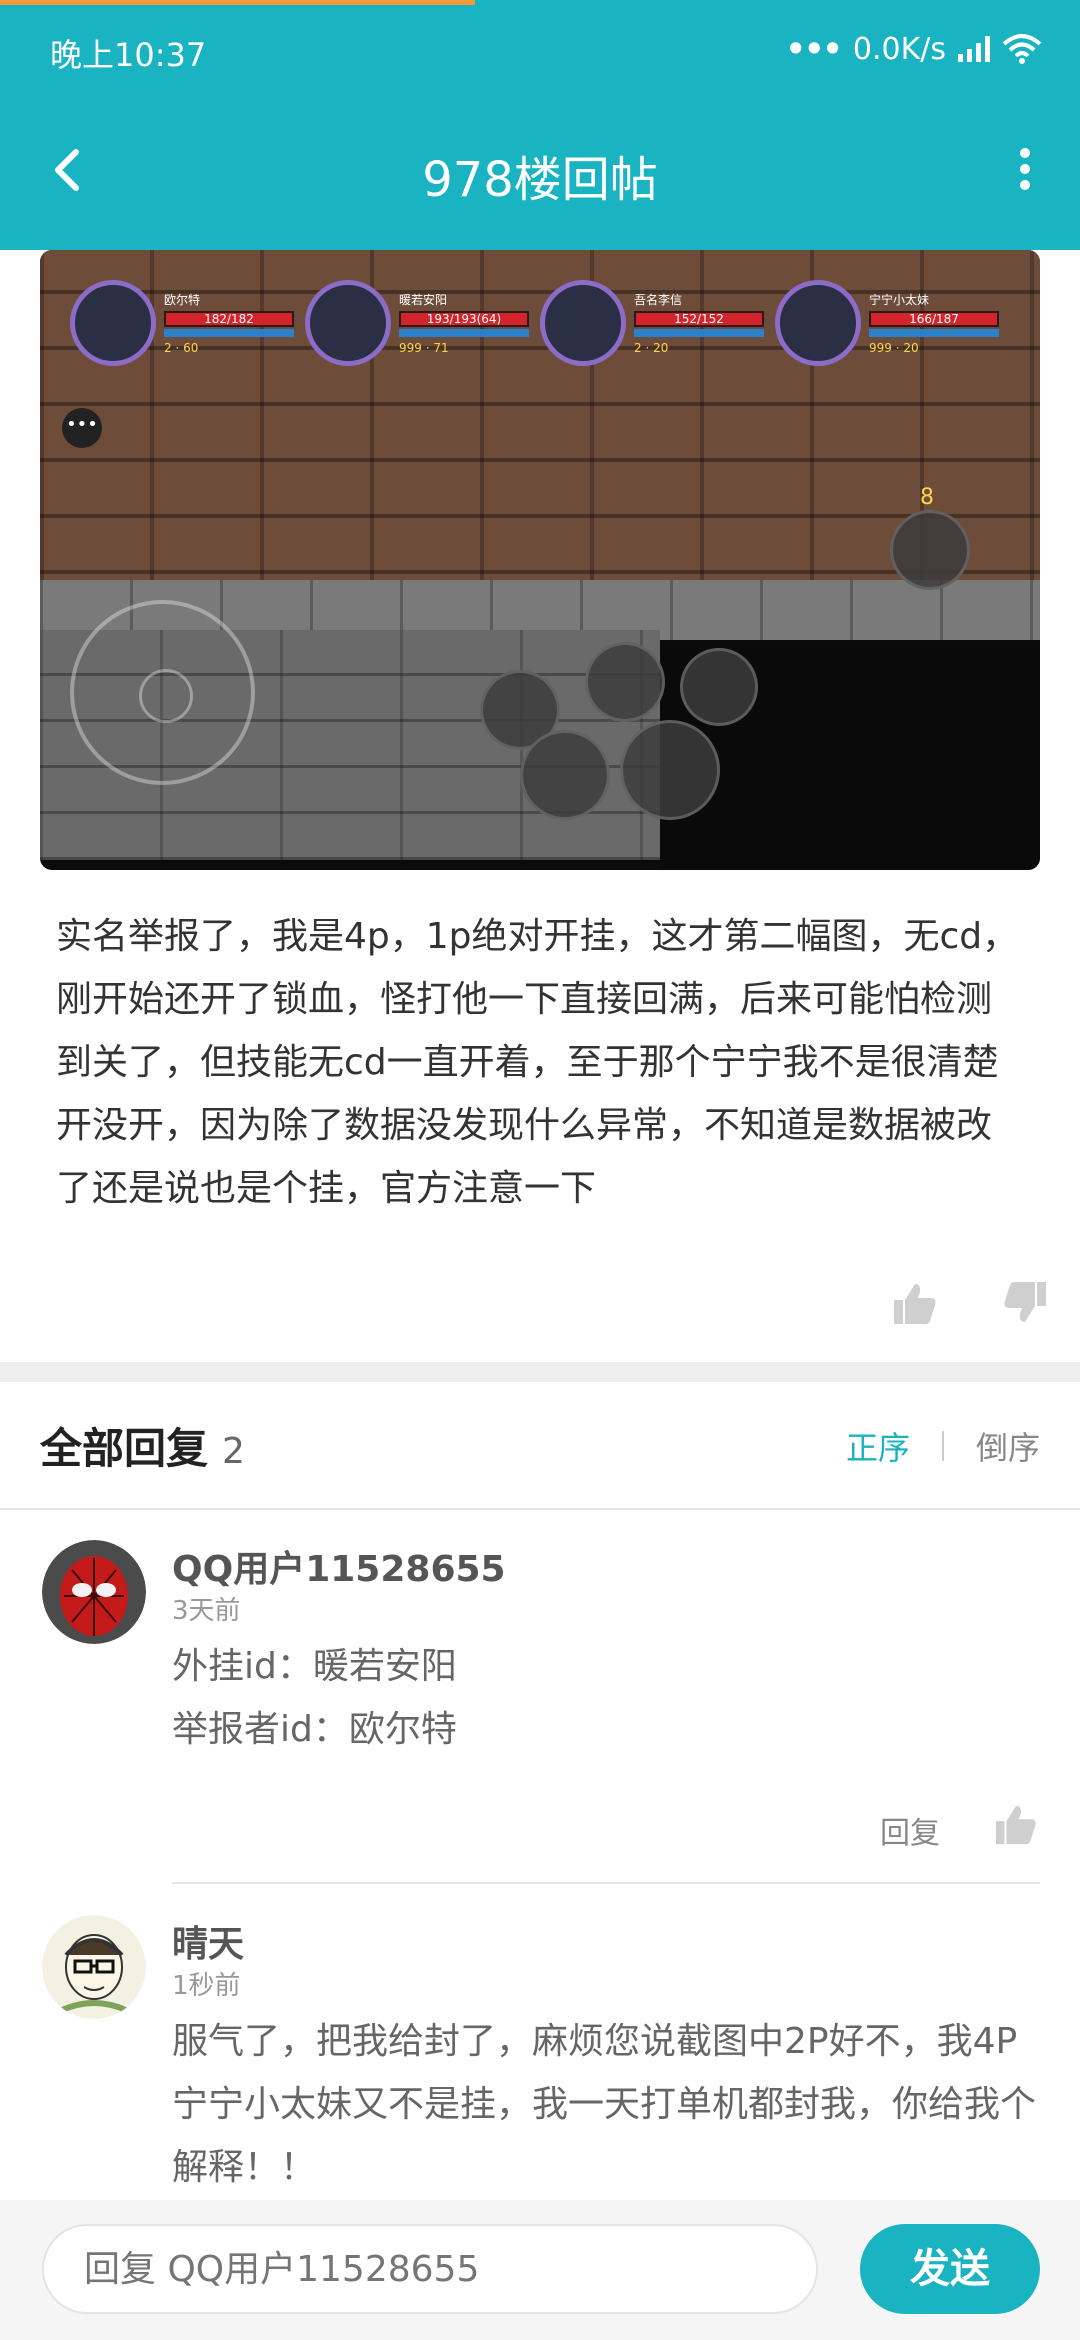 Image resolution: width=1080 pixels, height=2340 pixels. What do you see at coordinates (206, 1611) in the screenshot?
I see `reply-time: 3天前` at bounding box center [206, 1611].